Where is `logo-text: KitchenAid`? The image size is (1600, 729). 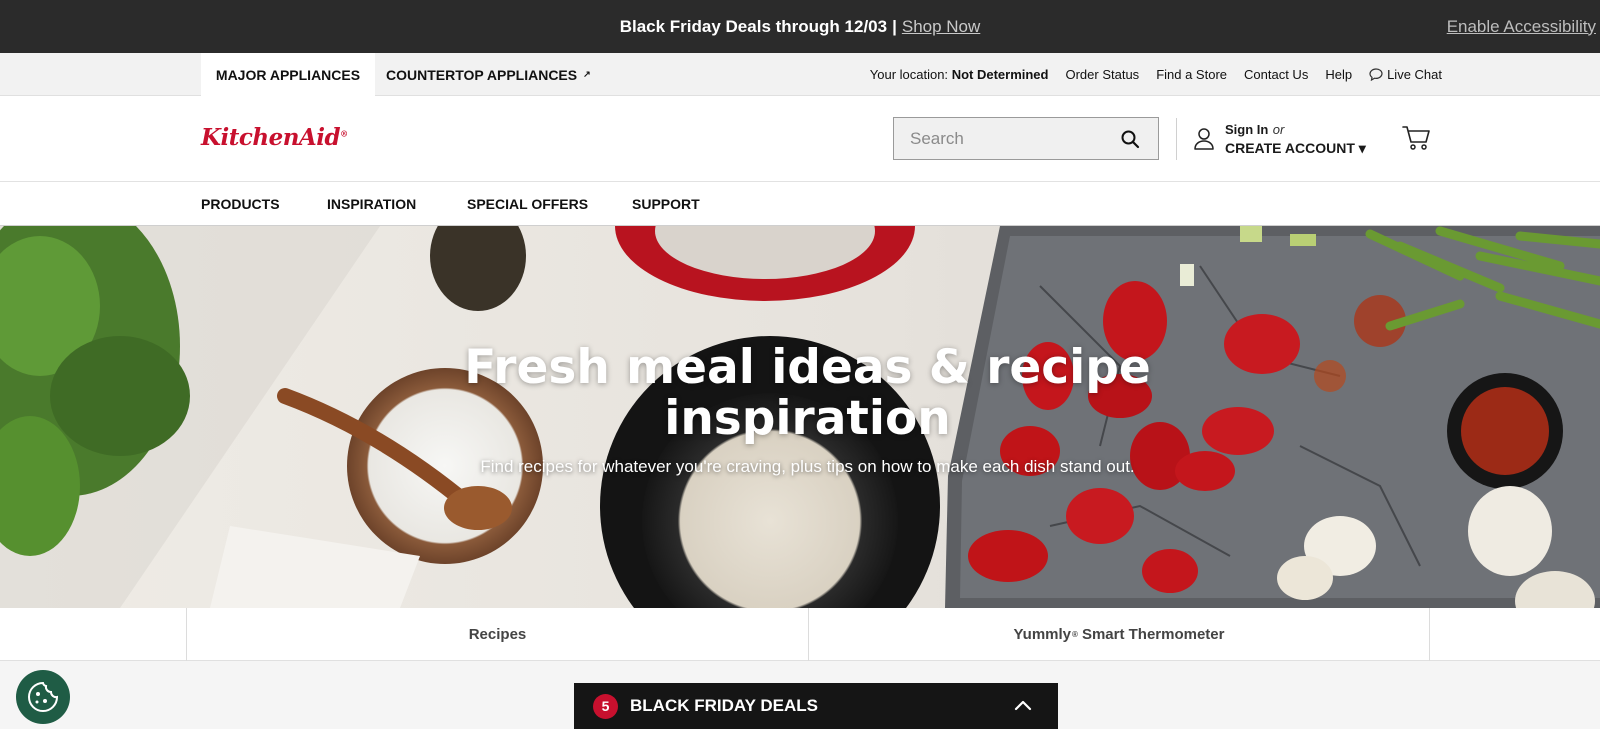
logo-text: KitchenAid is located at coordinates (271, 137).